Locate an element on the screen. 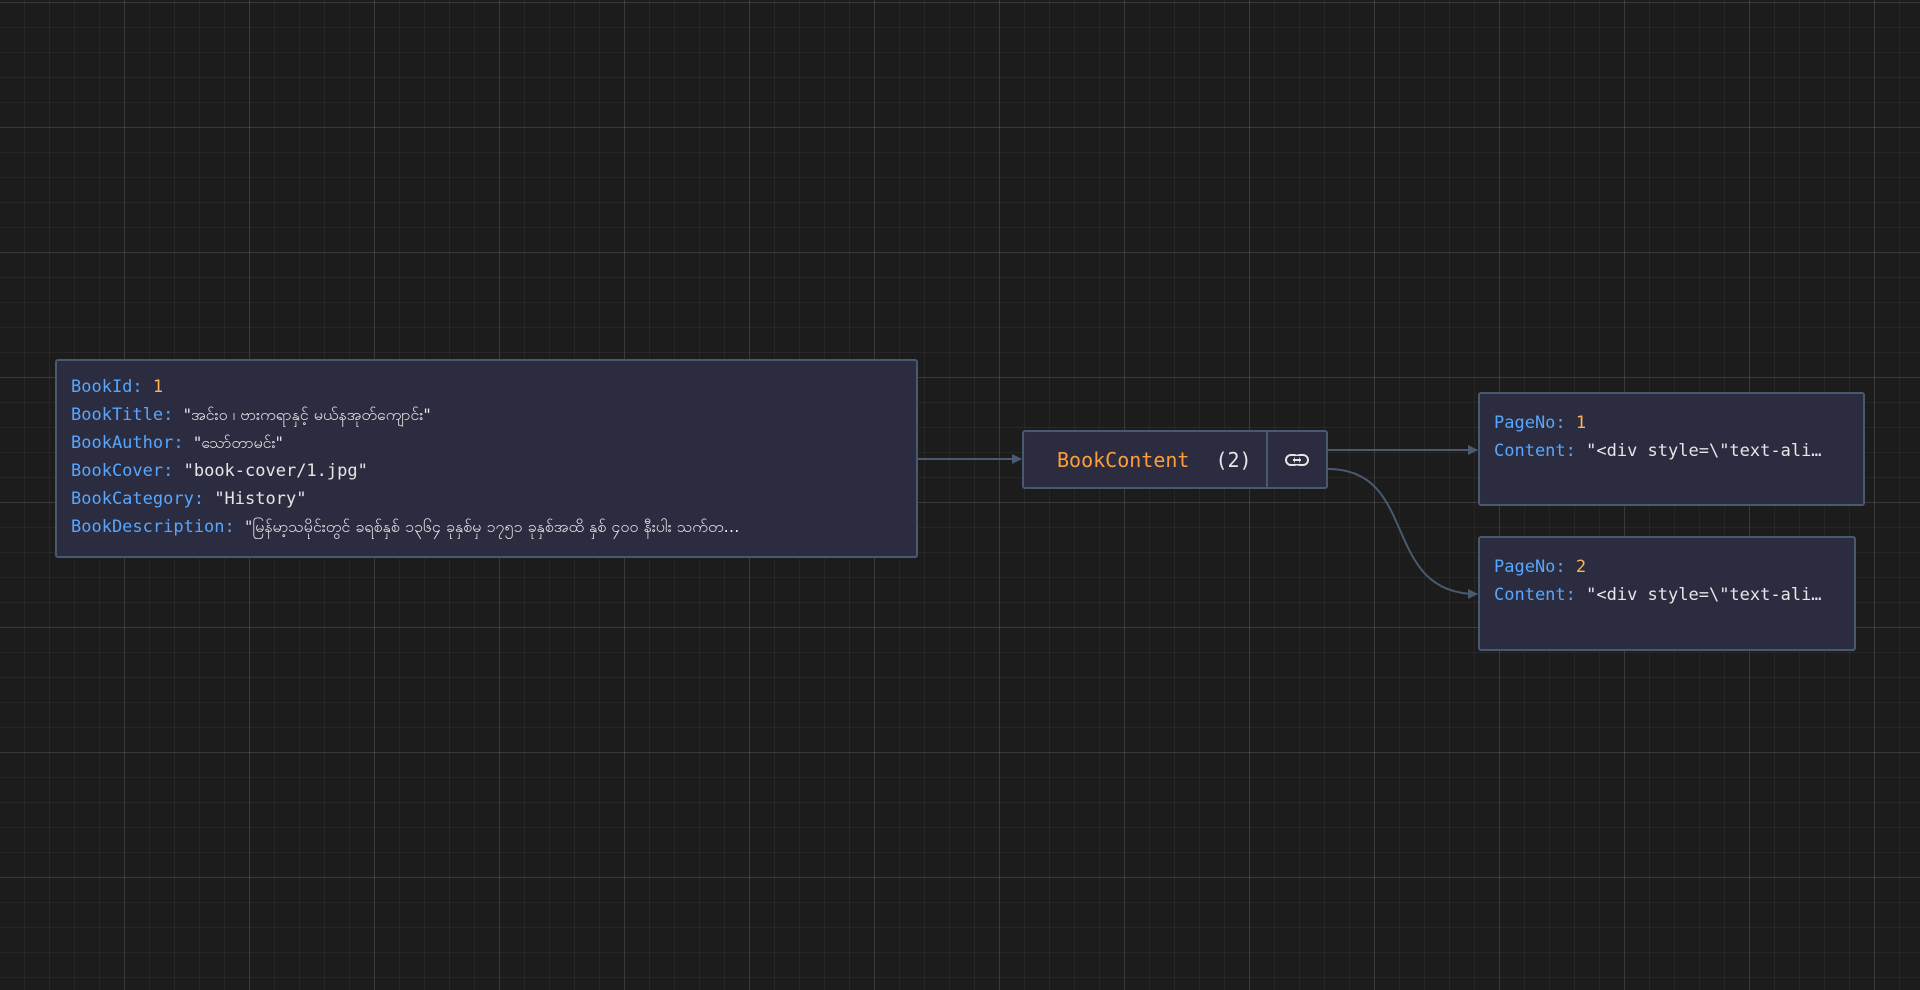 The width and height of the screenshot is (1920, 990). field-row-bookauthor: BookAuthor: "သော်တာမင်း" is located at coordinates (177, 443).